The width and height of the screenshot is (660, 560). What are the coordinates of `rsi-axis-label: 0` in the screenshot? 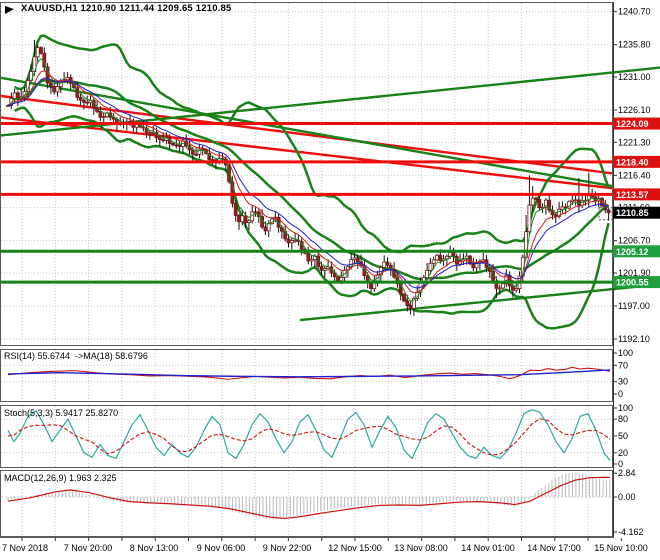 It's located at (620, 394).